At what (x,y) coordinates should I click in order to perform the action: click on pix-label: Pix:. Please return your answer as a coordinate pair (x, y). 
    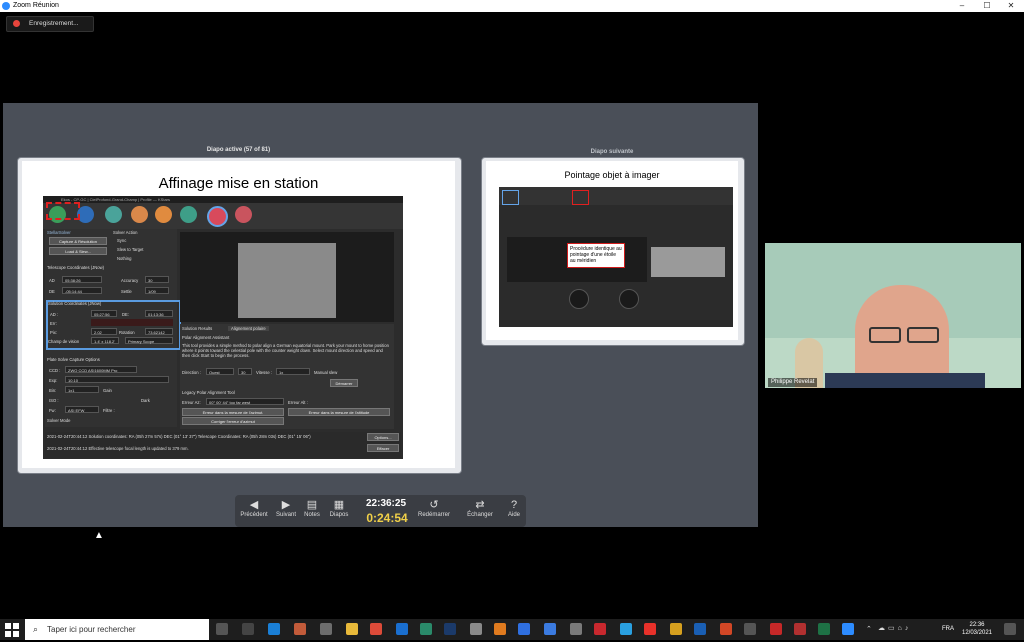
    Looking at the image, I should click on (53, 332).